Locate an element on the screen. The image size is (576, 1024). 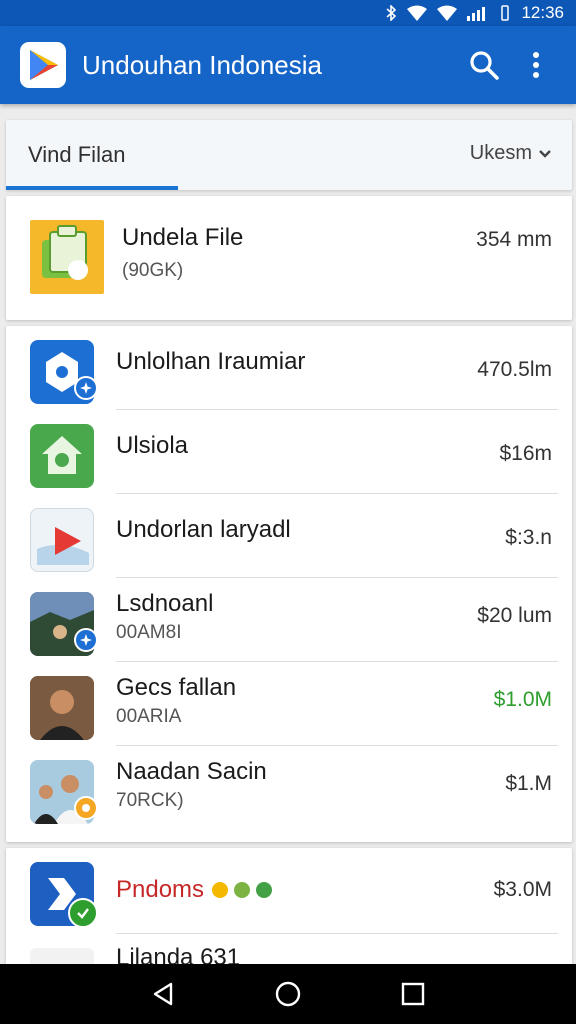
chevron-down-icon is located at coordinates (545, 153).